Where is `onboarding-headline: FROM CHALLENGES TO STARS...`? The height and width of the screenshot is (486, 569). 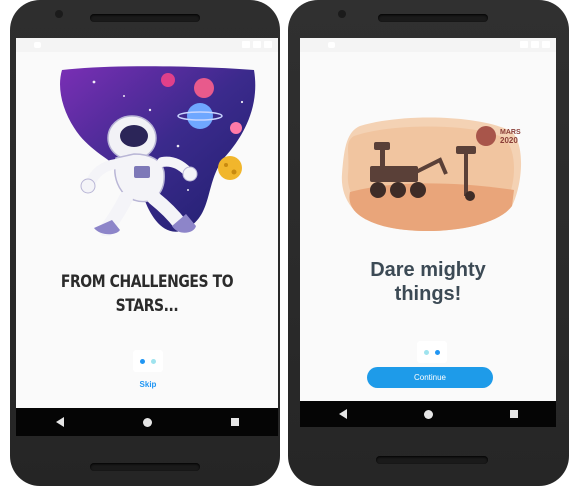
onboarding-headline: FROM CHALLENGES TO STARS... is located at coordinates (147, 294).